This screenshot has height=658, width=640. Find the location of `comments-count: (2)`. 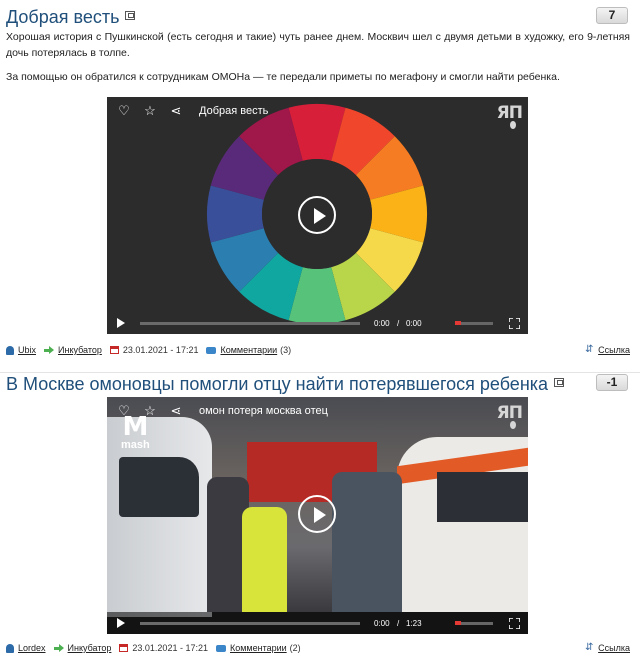

comments-count: (2) is located at coordinates (295, 648).